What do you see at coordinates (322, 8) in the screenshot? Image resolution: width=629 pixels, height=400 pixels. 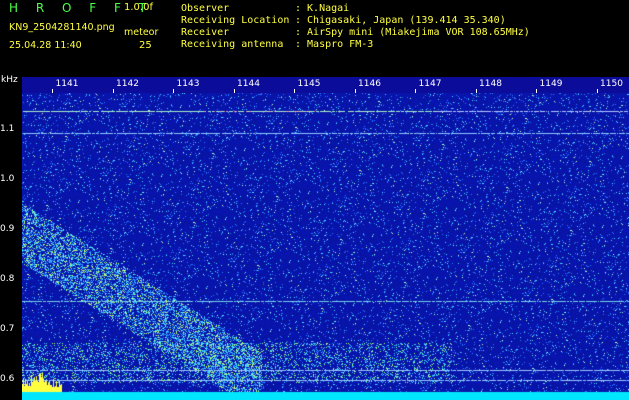 I see `info-value: : K.Nagai` at bounding box center [322, 8].